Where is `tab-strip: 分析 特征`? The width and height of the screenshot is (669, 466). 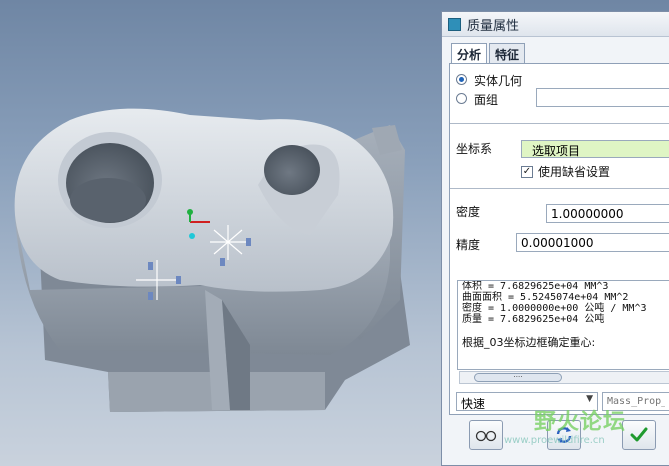
tab-strip: 分析 特征 is located at coordinates (489, 54).